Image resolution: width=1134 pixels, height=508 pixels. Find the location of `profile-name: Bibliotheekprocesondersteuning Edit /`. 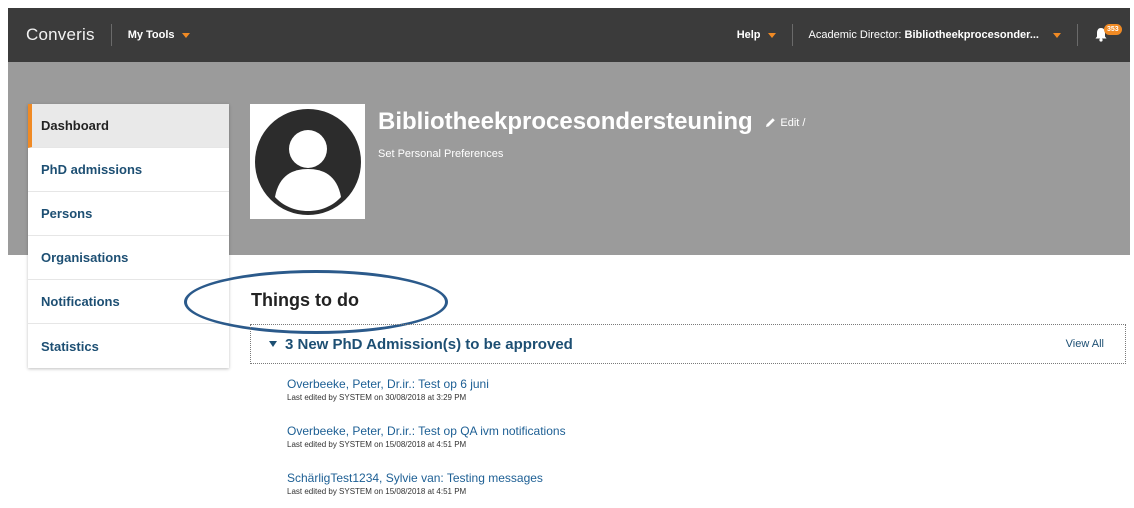

profile-name: Bibliotheekprocesondersteuning Edit / is located at coordinates (591, 122).